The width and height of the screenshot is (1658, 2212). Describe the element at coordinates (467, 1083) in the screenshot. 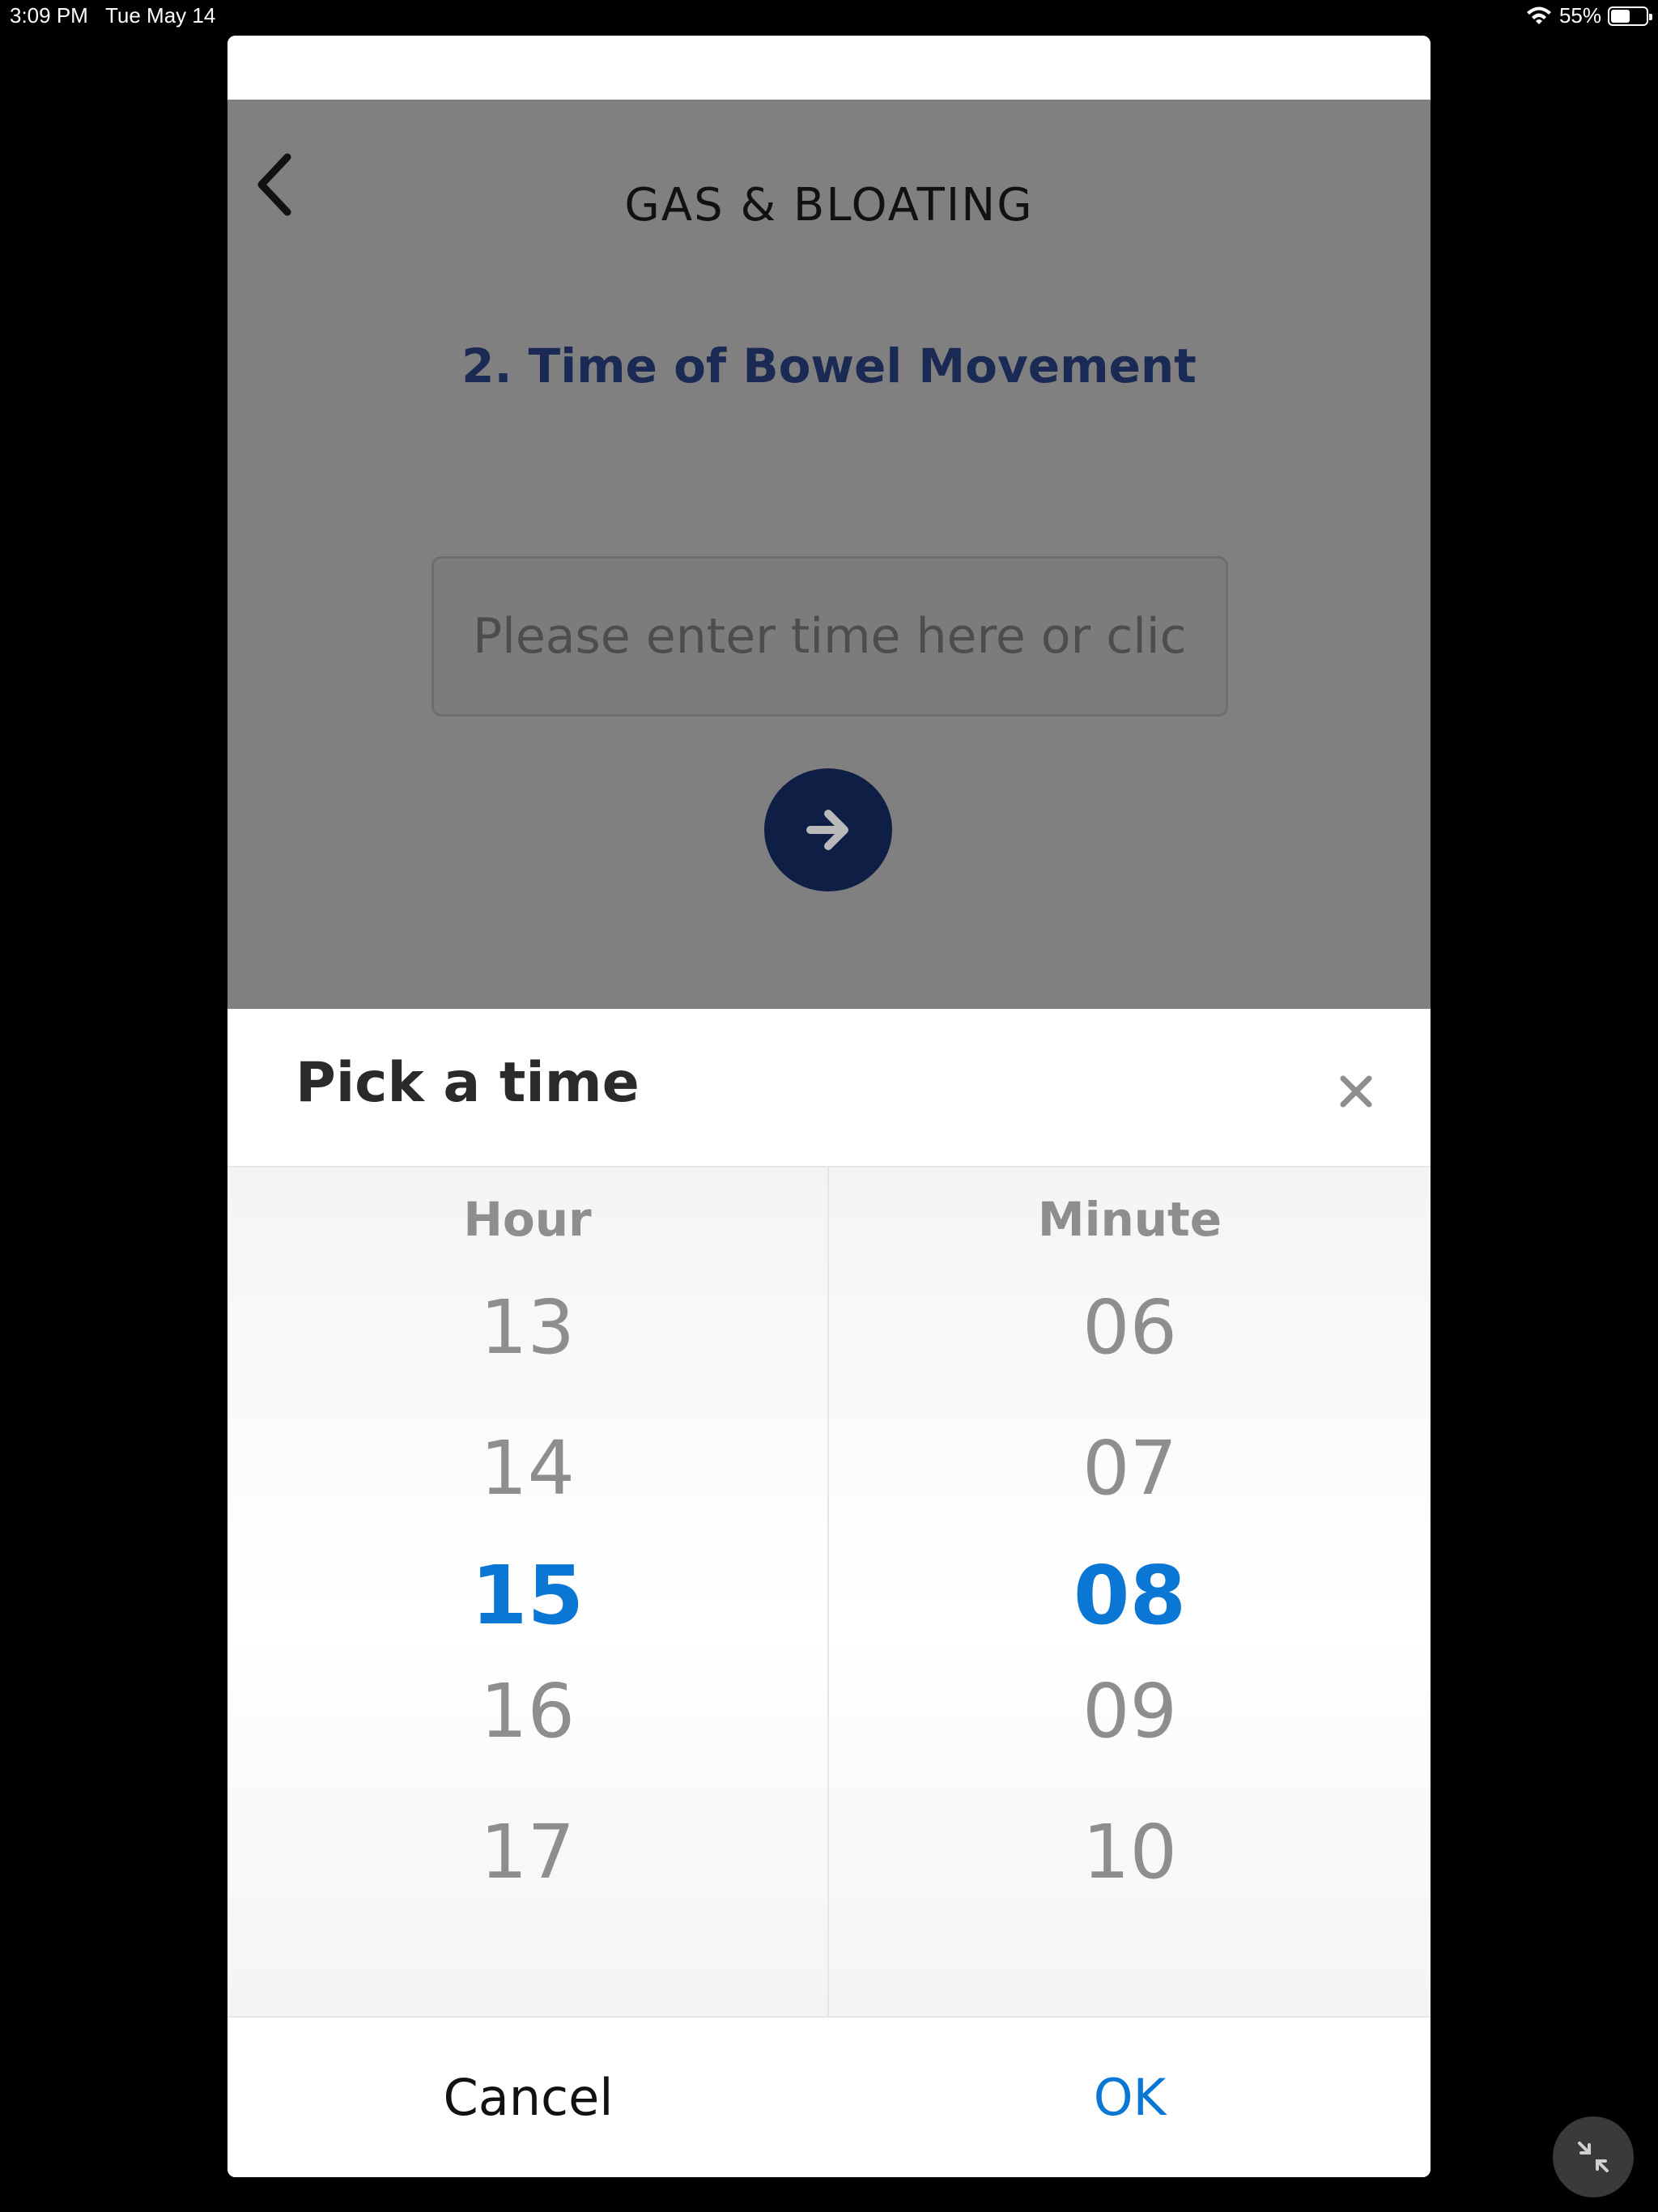

I see `picker-title: Pick a time` at that location.